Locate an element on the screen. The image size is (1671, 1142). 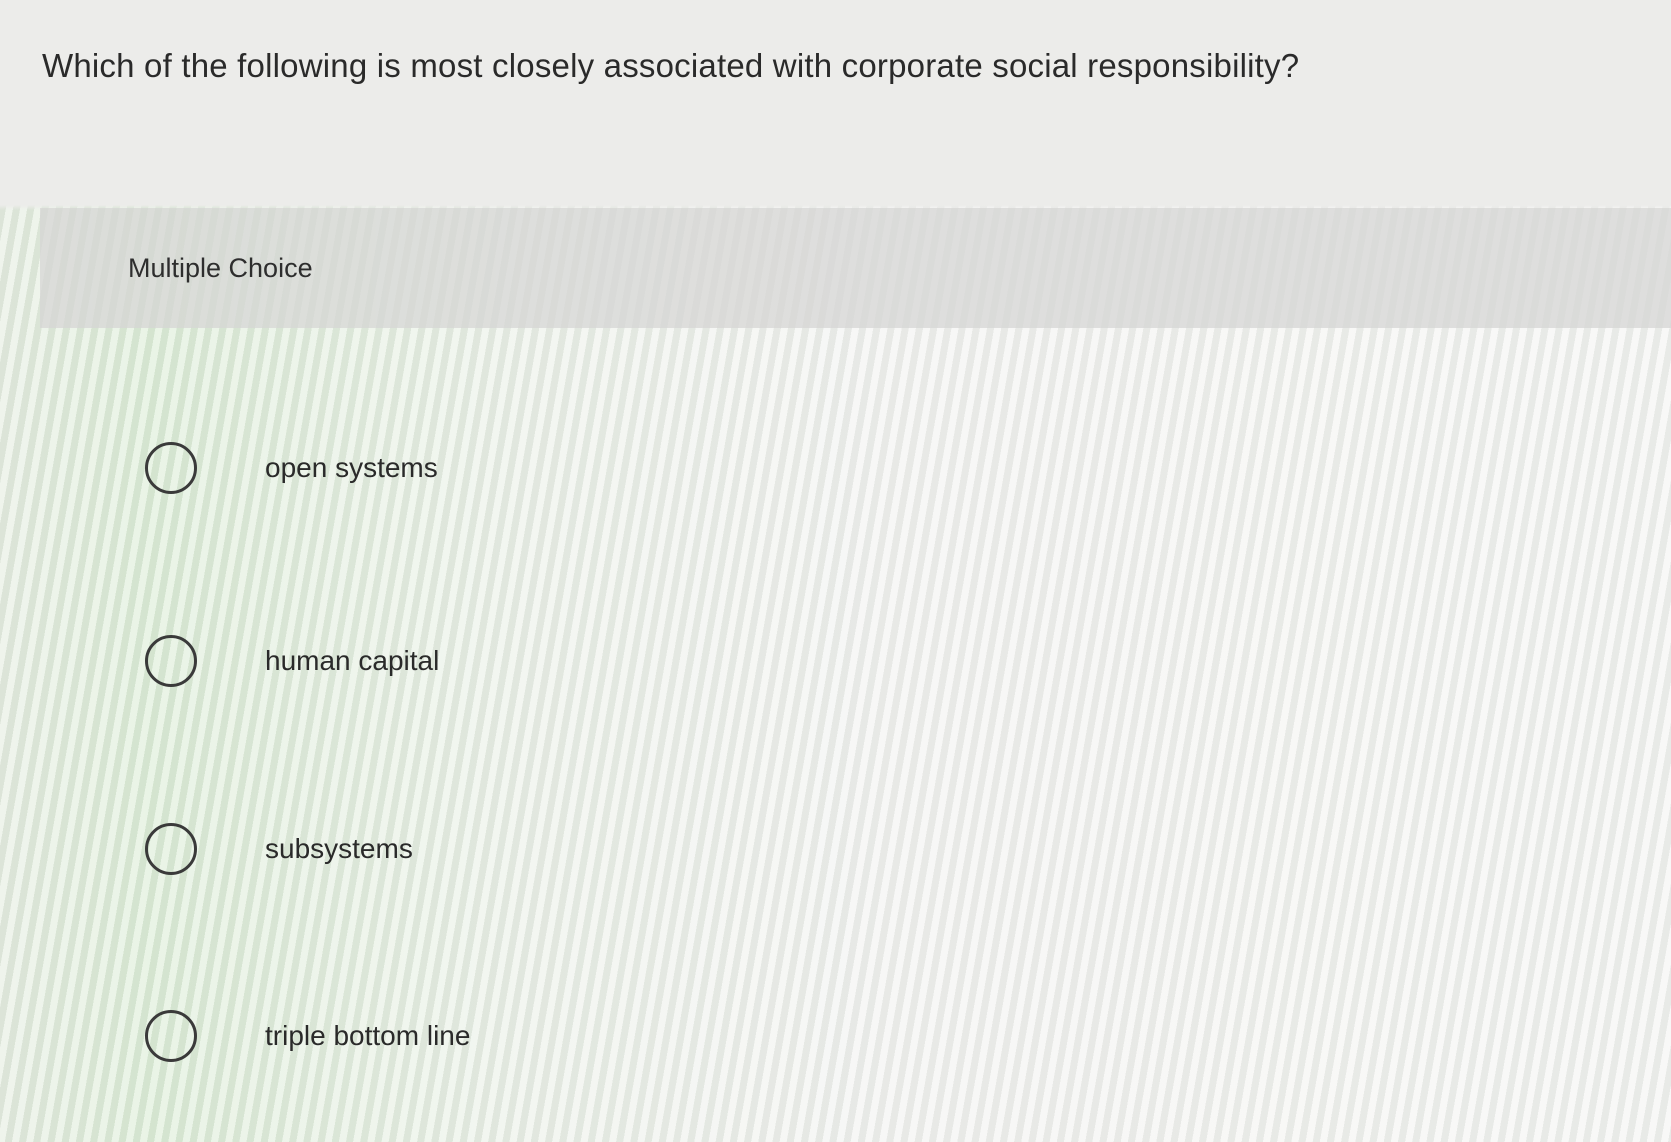
choice-triple-bottom-line: triple bottom line is located at coordinates (440, 1037).